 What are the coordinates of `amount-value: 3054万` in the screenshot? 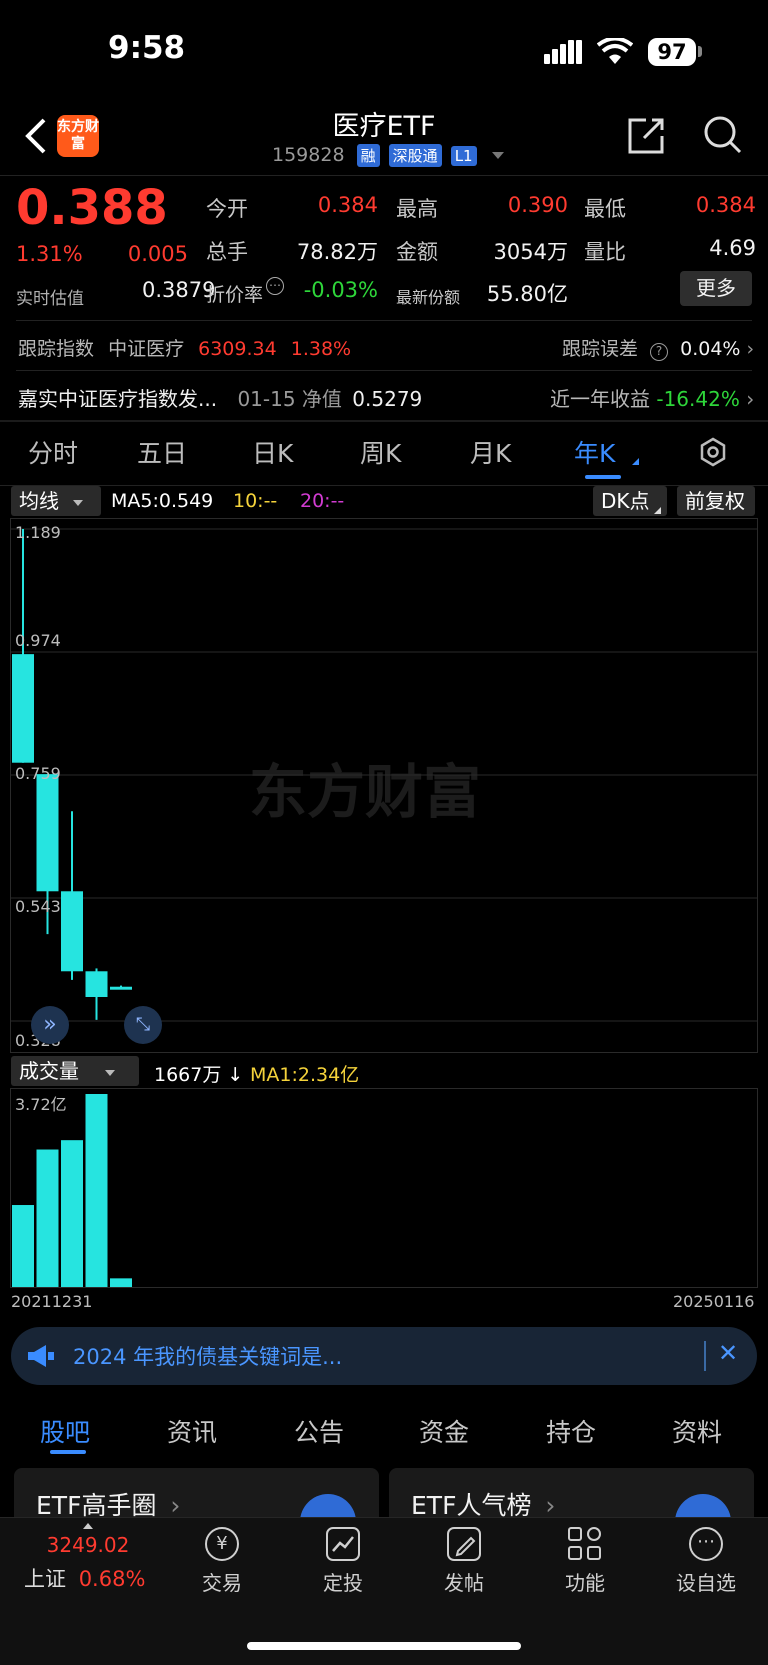 It's located at (530, 252).